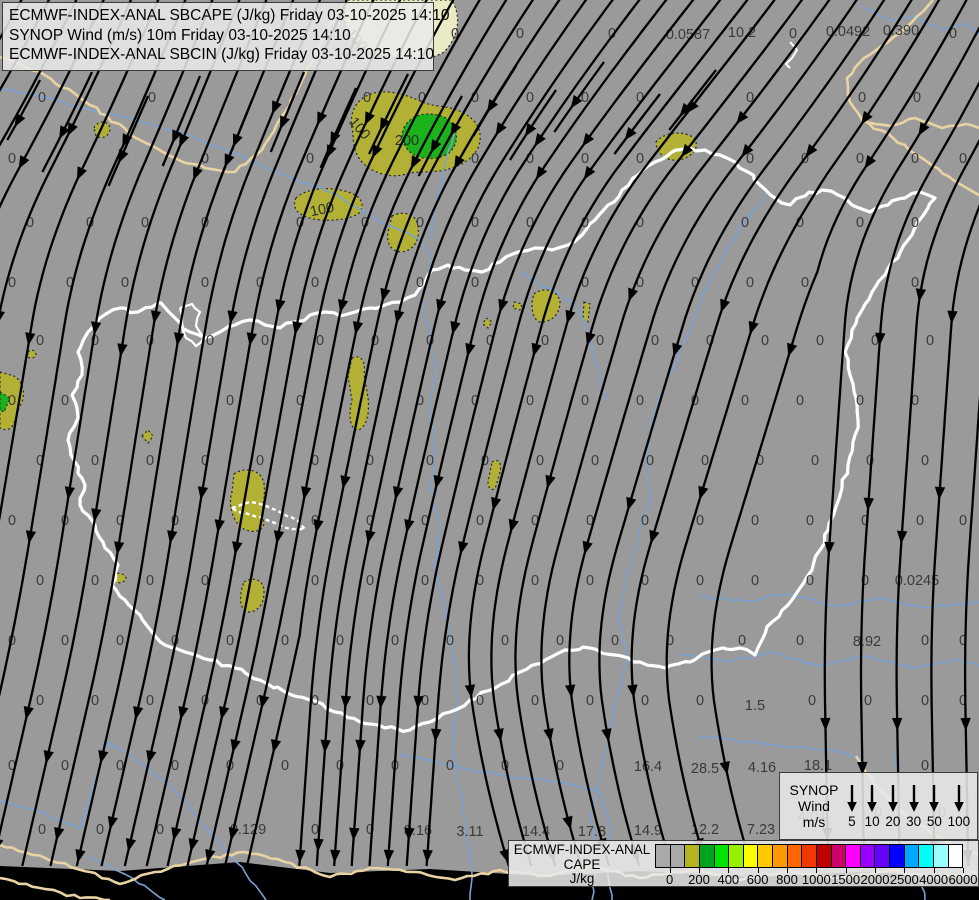 The width and height of the screenshot is (979, 900). Describe the element at coordinates (963, 879) in the screenshot. I see `cape-tick-label: 6000` at that location.